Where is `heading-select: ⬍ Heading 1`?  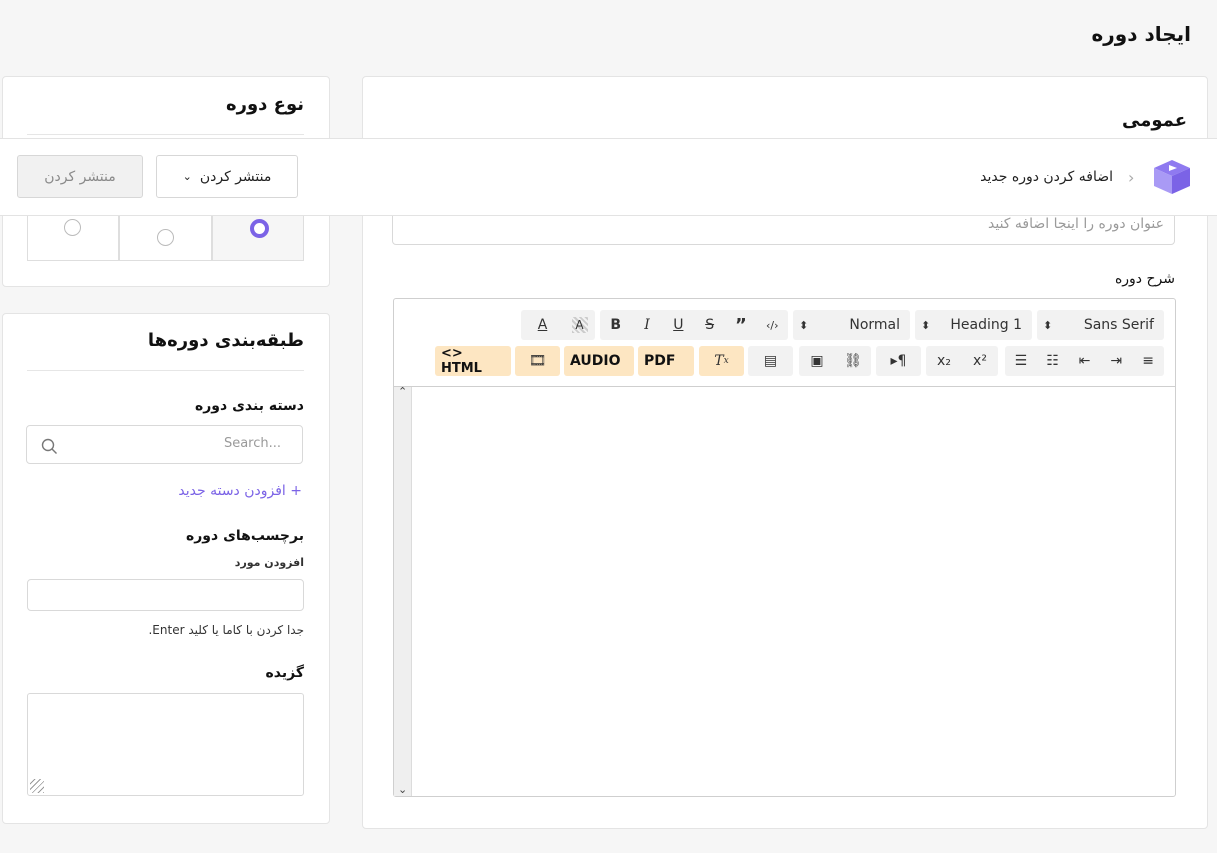 heading-select: ⬍ Heading 1 is located at coordinates (973, 325).